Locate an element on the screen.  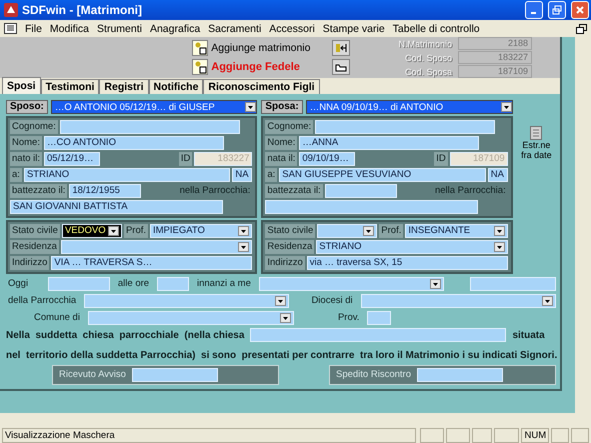
code-field: 183227 is located at coordinates (495, 57).